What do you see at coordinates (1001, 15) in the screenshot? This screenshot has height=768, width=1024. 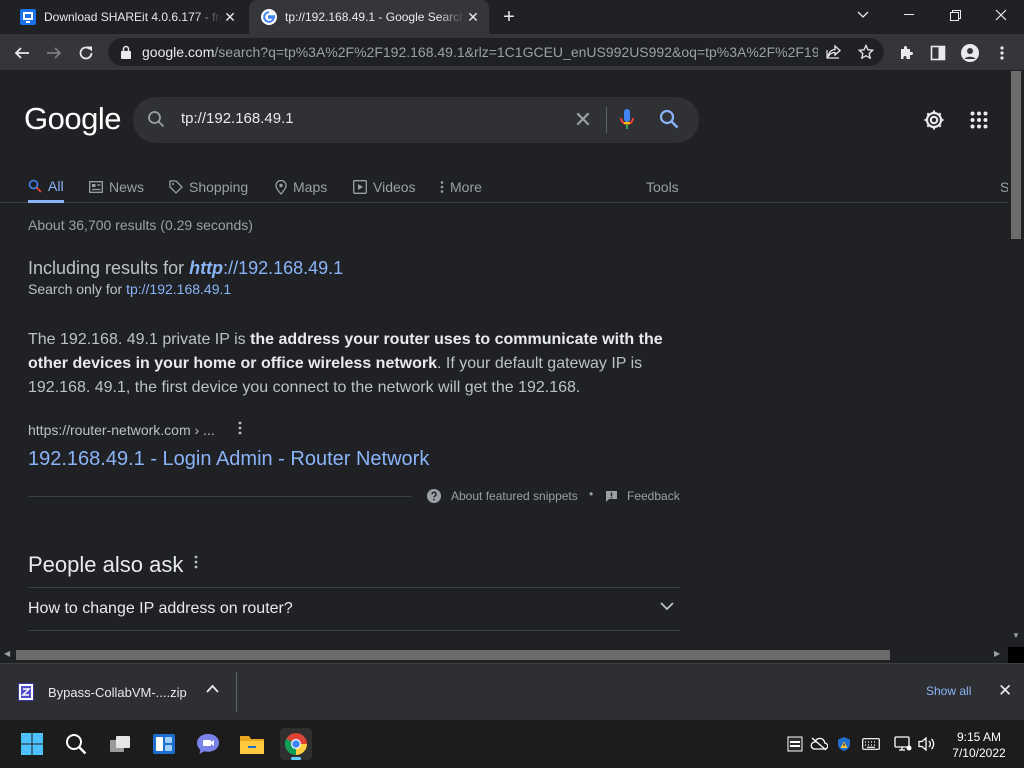 I see `close-window-button` at bounding box center [1001, 15].